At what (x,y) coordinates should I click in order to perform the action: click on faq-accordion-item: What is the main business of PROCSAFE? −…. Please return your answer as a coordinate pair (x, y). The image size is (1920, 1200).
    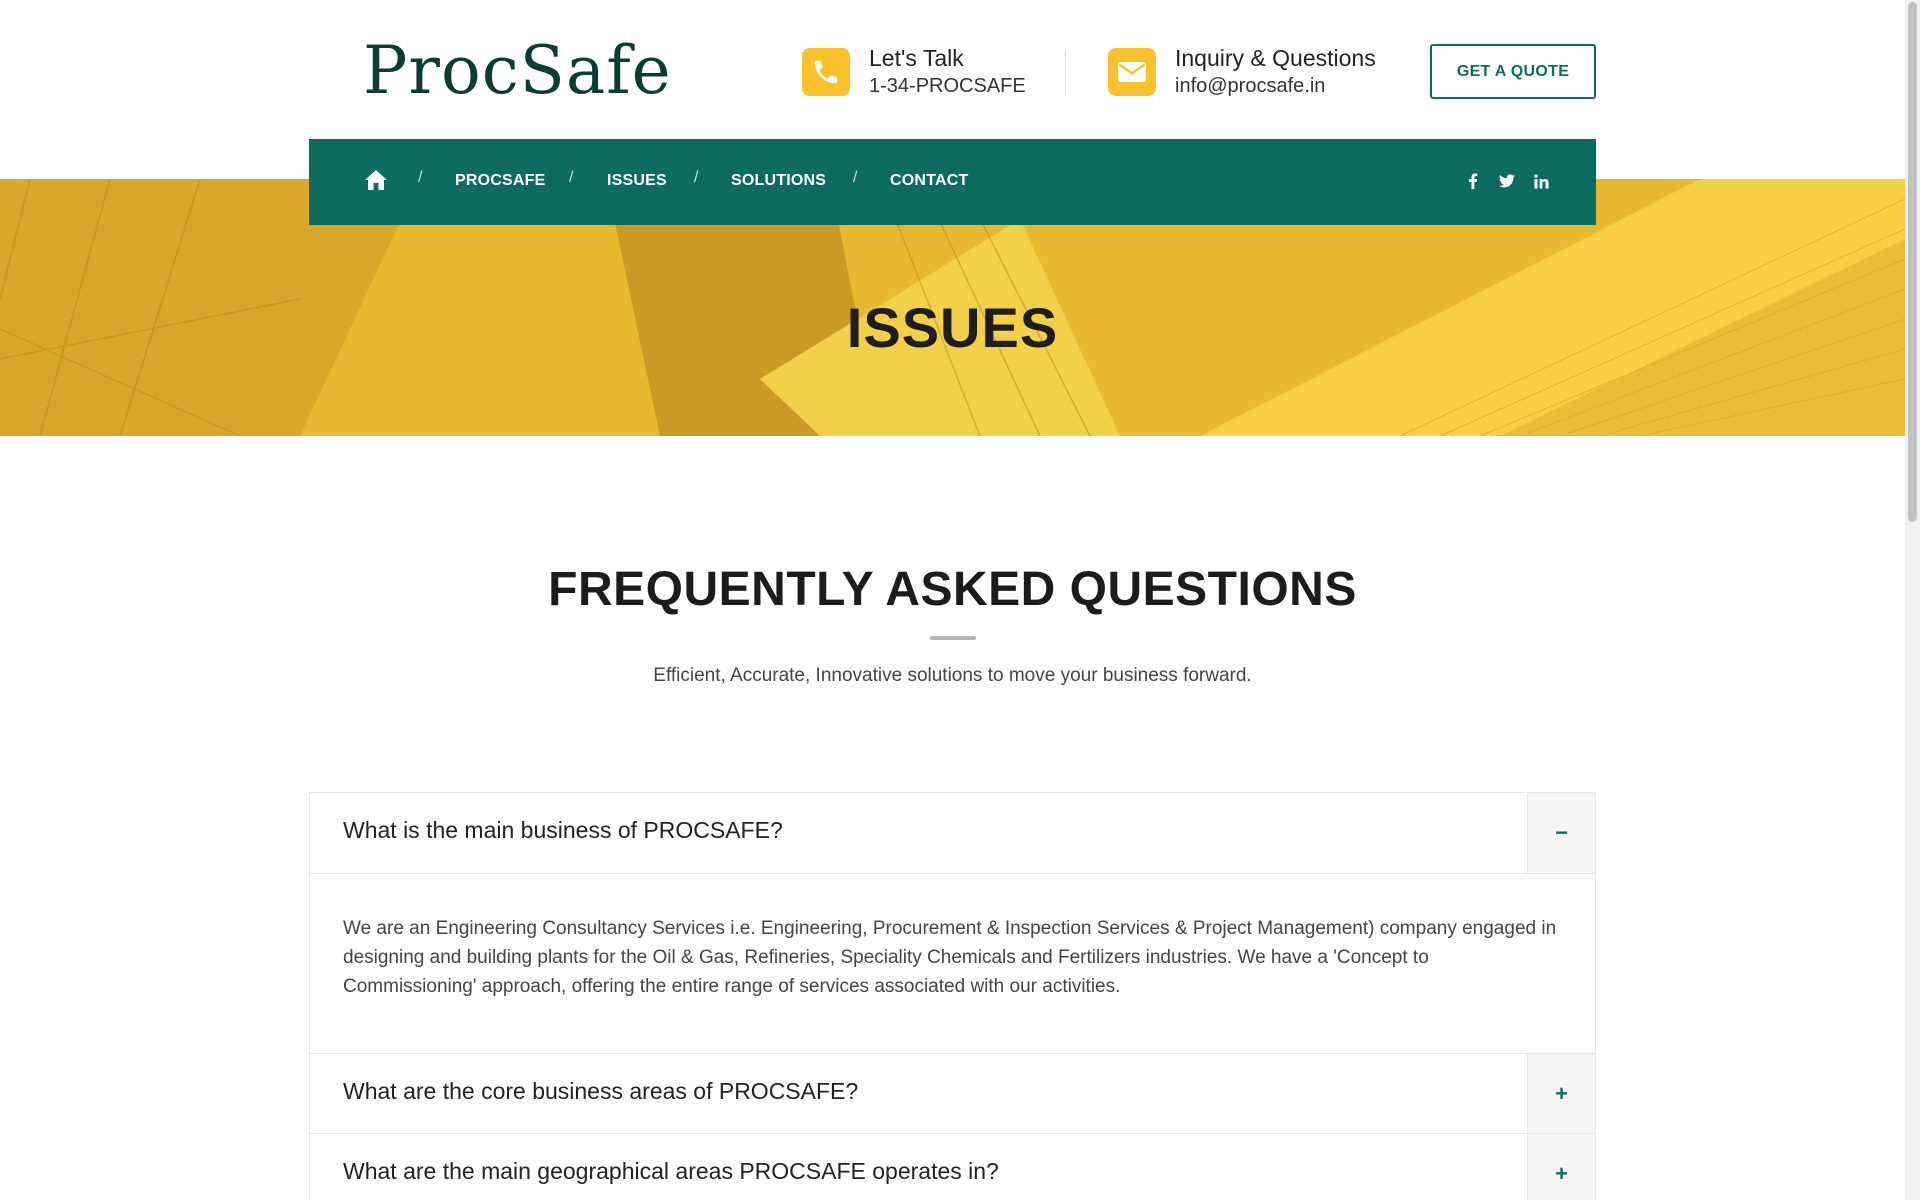
    Looking at the image, I should click on (952, 925).